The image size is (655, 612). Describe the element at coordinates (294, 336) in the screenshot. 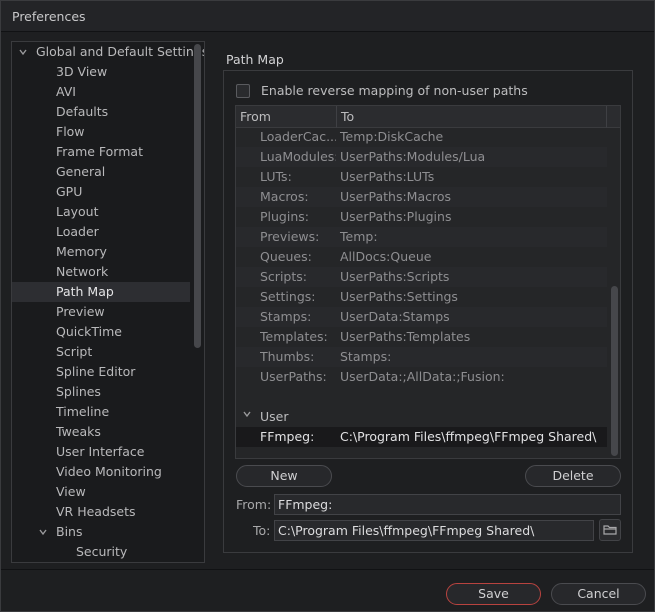

I see `row-from-cell: Templates:` at that location.